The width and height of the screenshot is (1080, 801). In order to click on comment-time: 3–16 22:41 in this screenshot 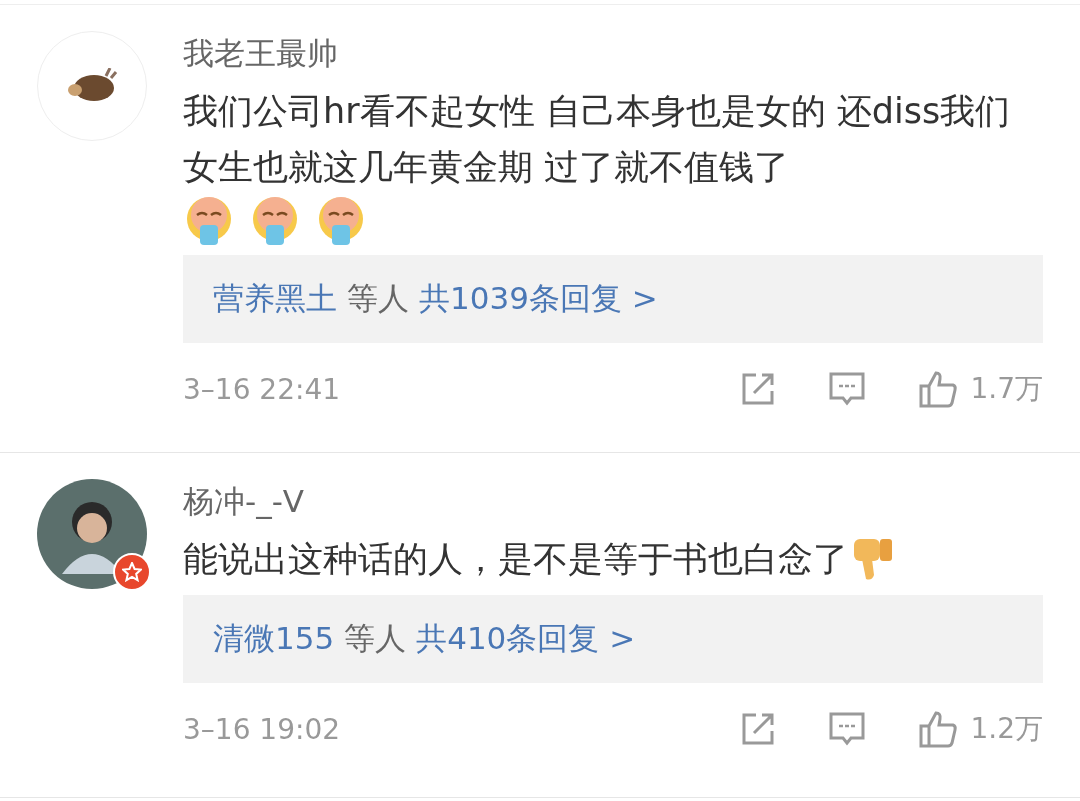, I will do `click(262, 389)`.